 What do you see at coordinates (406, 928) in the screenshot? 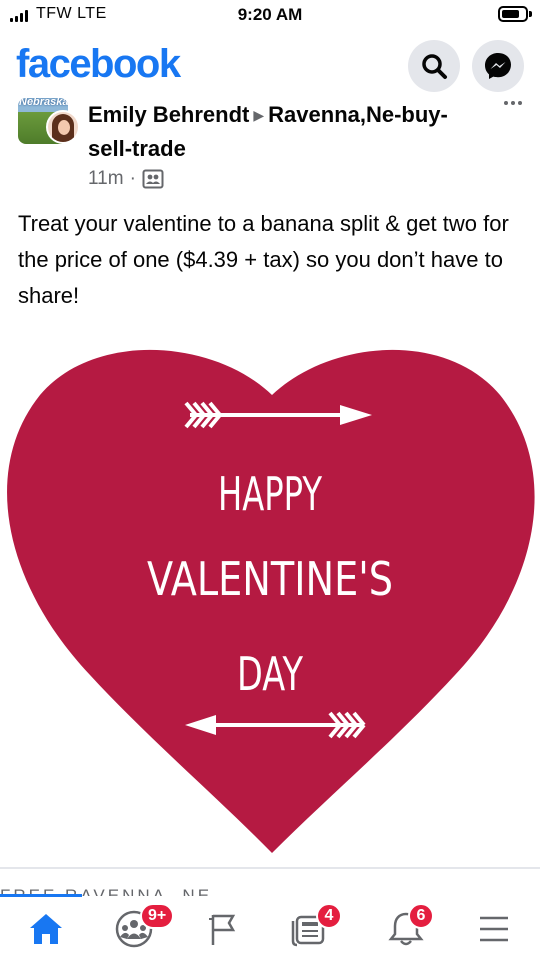
I see `tab-notifications: 6` at bounding box center [406, 928].